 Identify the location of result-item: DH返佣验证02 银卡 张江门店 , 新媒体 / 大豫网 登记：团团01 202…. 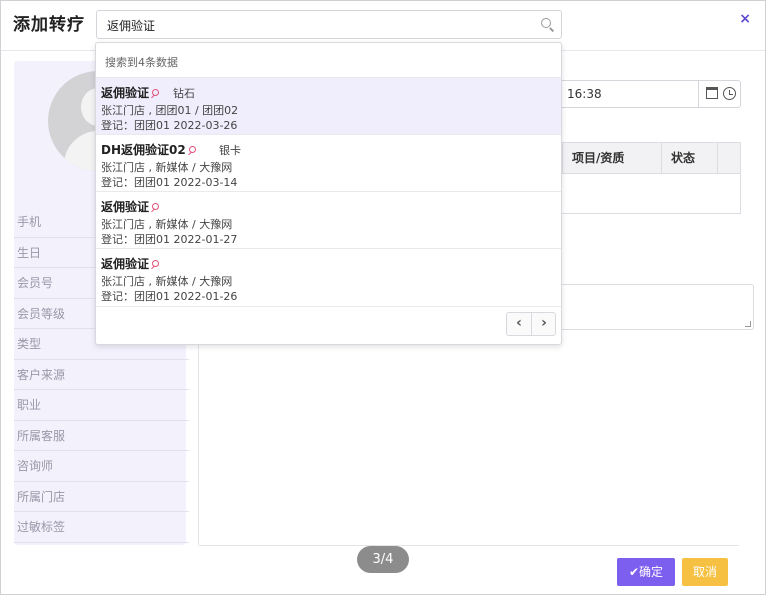
(328, 162).